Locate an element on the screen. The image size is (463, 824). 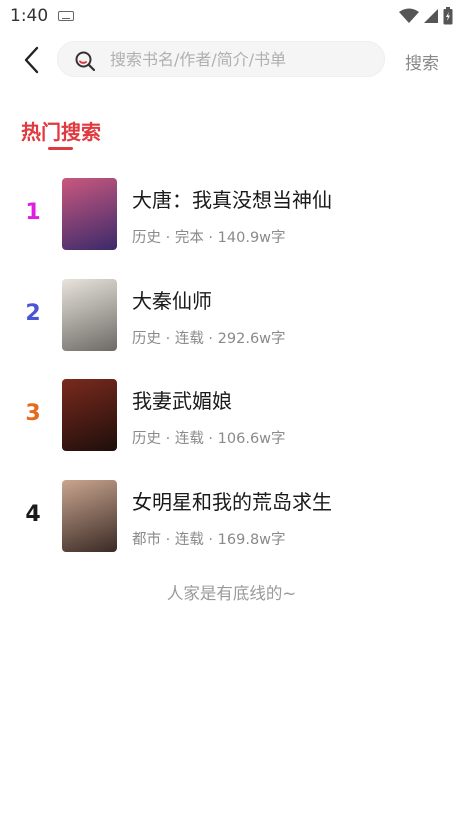
section-title-underline is located at coordinates (60, 148).